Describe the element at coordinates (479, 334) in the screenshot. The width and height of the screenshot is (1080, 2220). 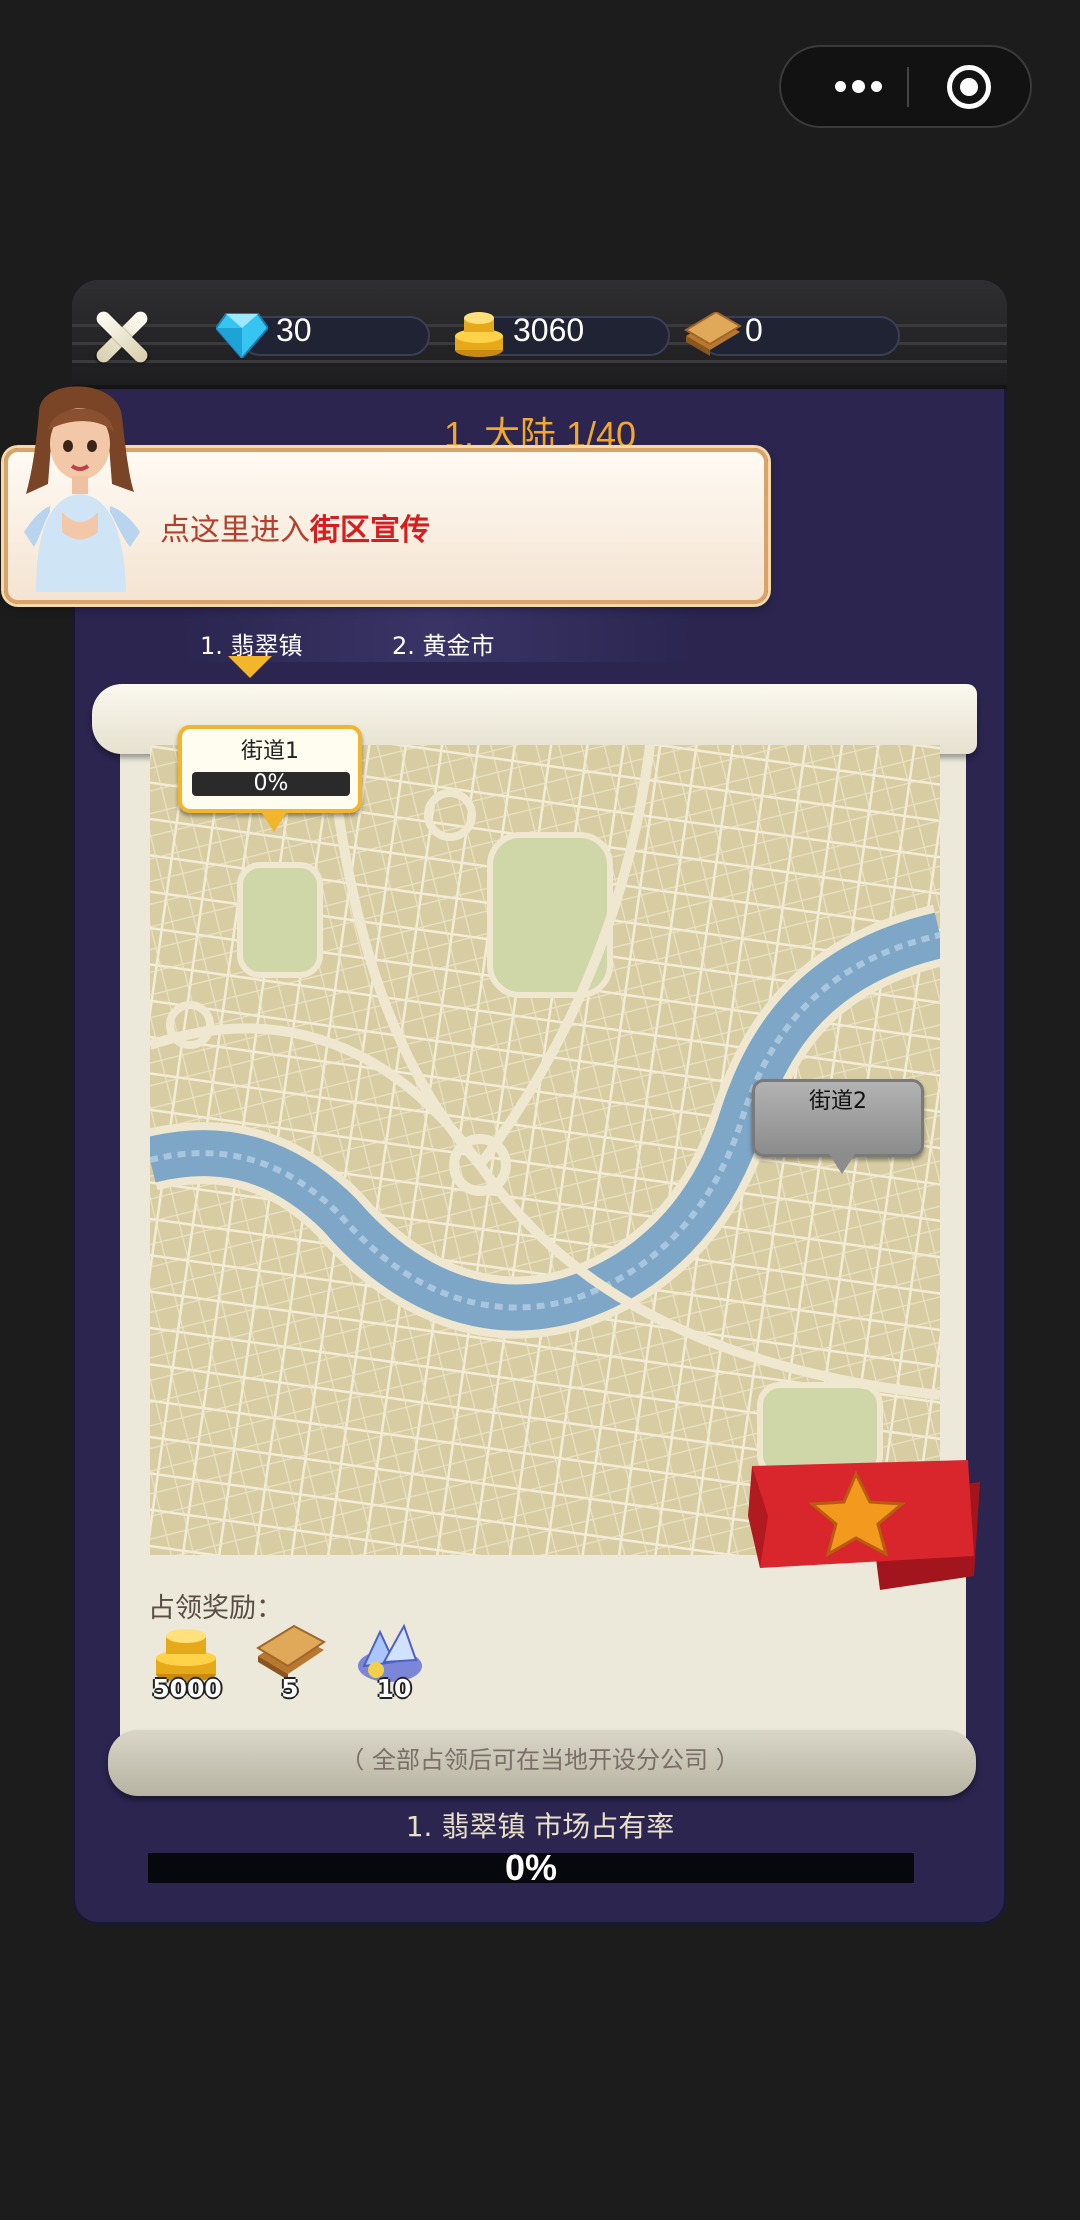
I see `gold-coins-icon` at that location.